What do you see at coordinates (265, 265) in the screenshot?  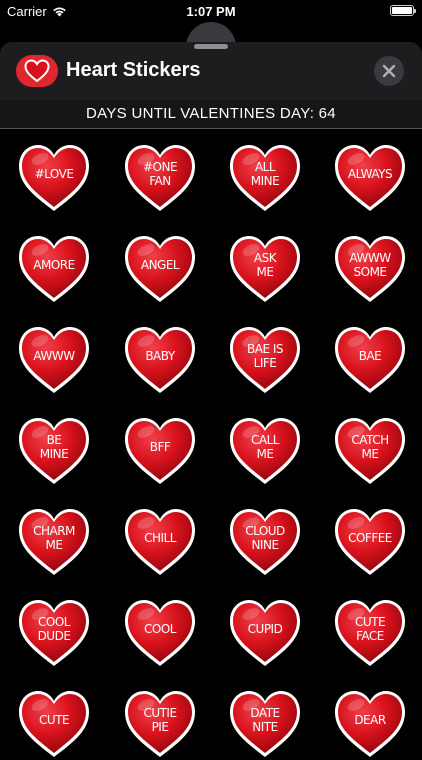 I see `heart-sticker-label: ASK ME` at bounding box center [265, 265].